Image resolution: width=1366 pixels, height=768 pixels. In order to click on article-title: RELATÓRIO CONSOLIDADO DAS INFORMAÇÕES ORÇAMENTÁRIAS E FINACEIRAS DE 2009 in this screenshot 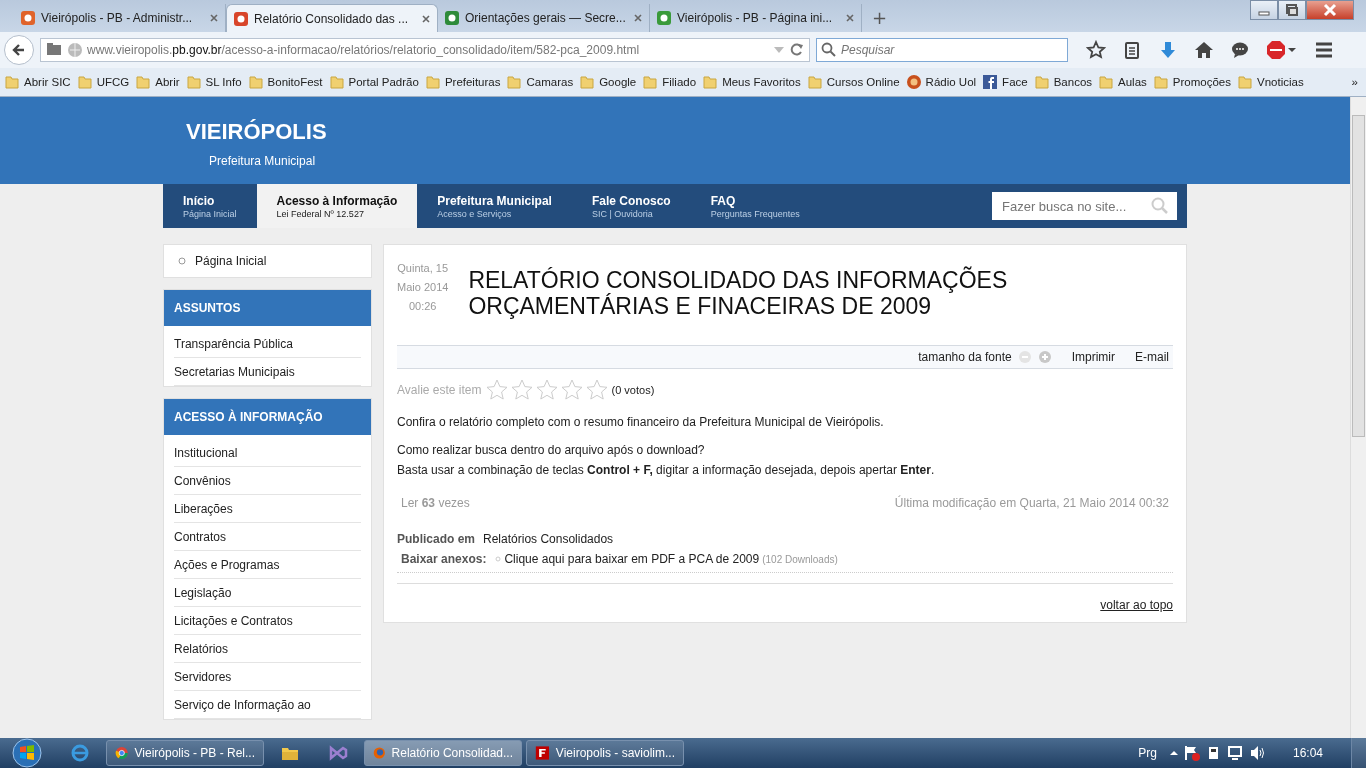, I will do `click(738, 293)`.